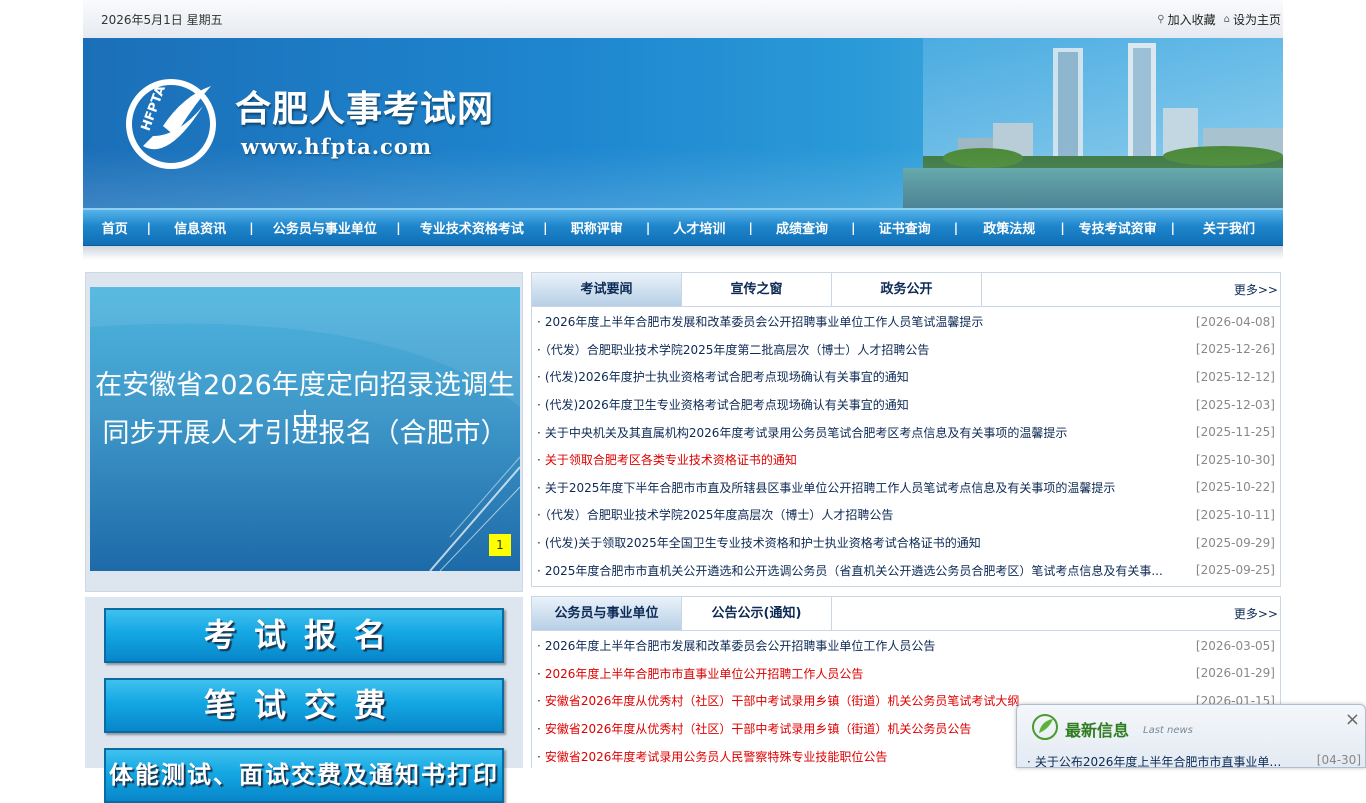 The image size is (1366, 803). What do you see at coordinates (670, 460) in the screenshot?
I see `list-item-text: 关于领取合肥考区各类专业技术资格证书的通知` at bounding box center [670, 460].